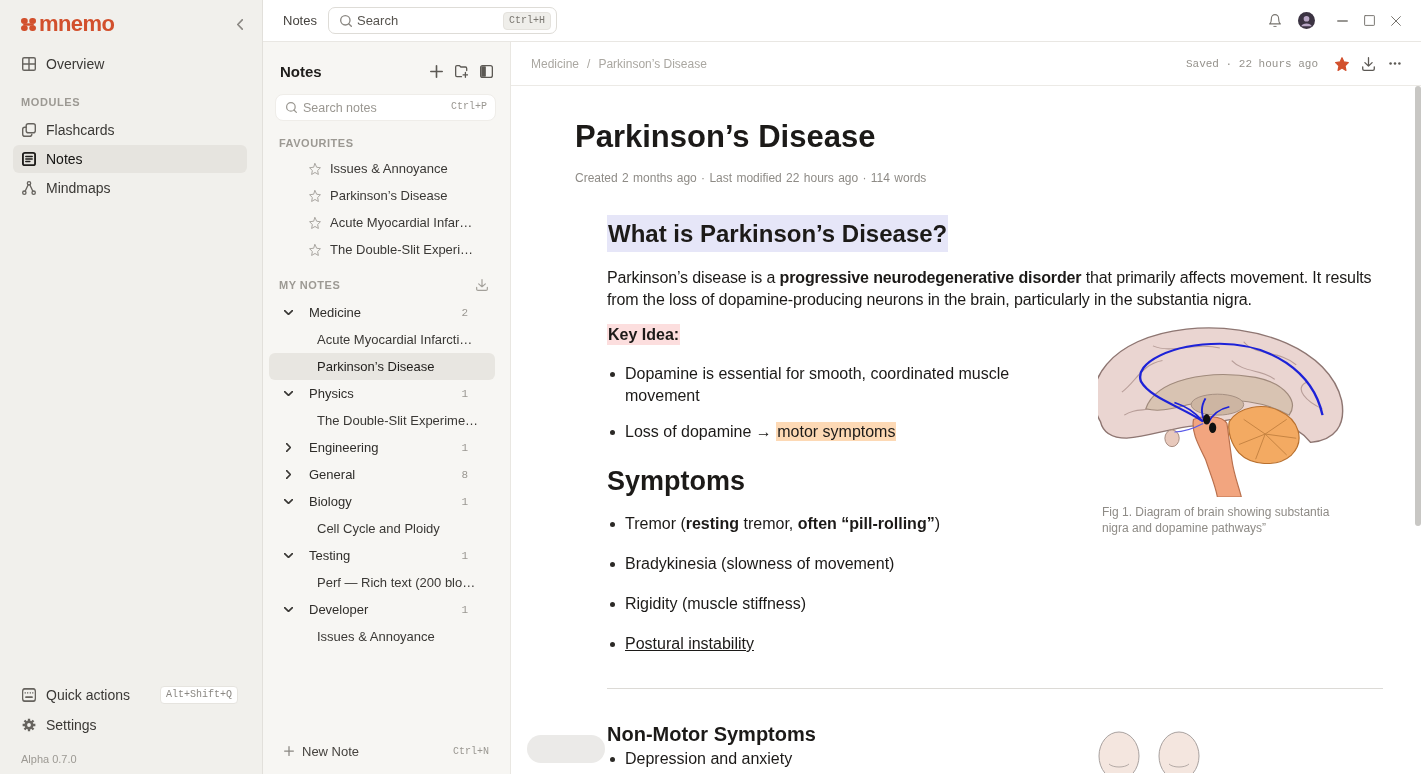  Describe the element at coordinates (199, 695) in the screenshot. I see `shortcut-hint: Alt+Shift+Q` at that location.